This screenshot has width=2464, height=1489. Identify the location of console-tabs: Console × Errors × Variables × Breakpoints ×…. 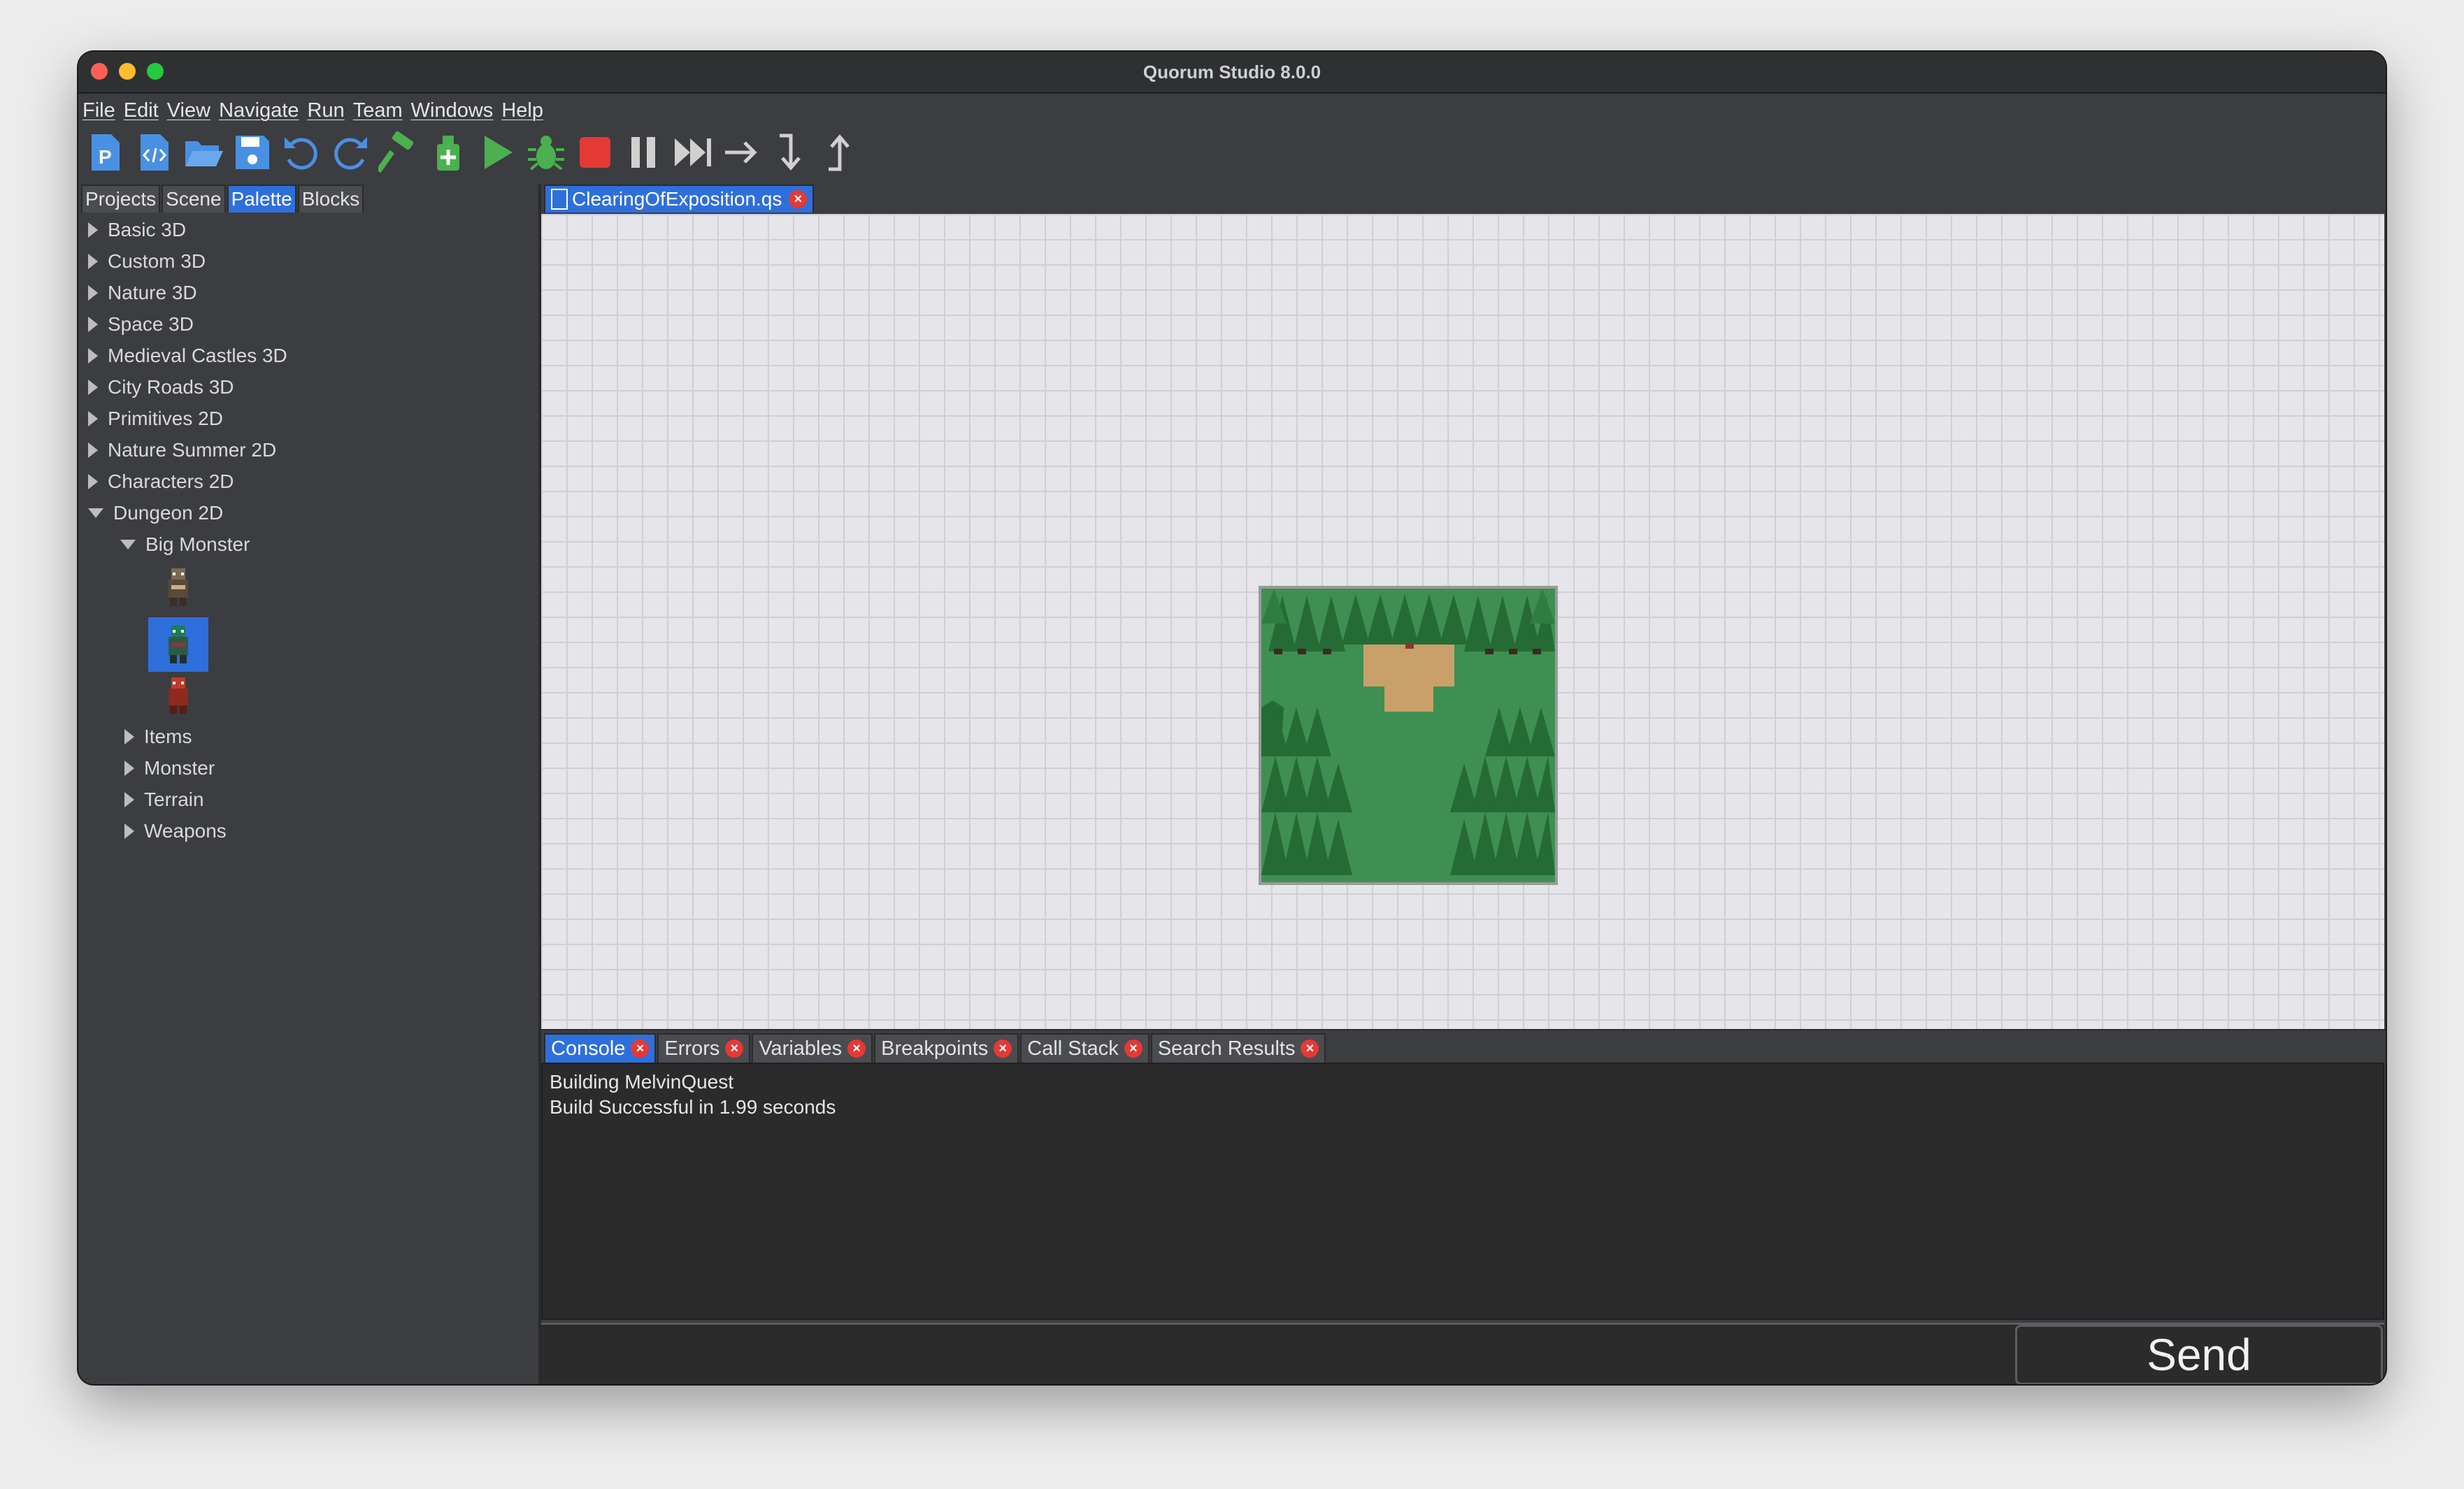
(1463, 1046).